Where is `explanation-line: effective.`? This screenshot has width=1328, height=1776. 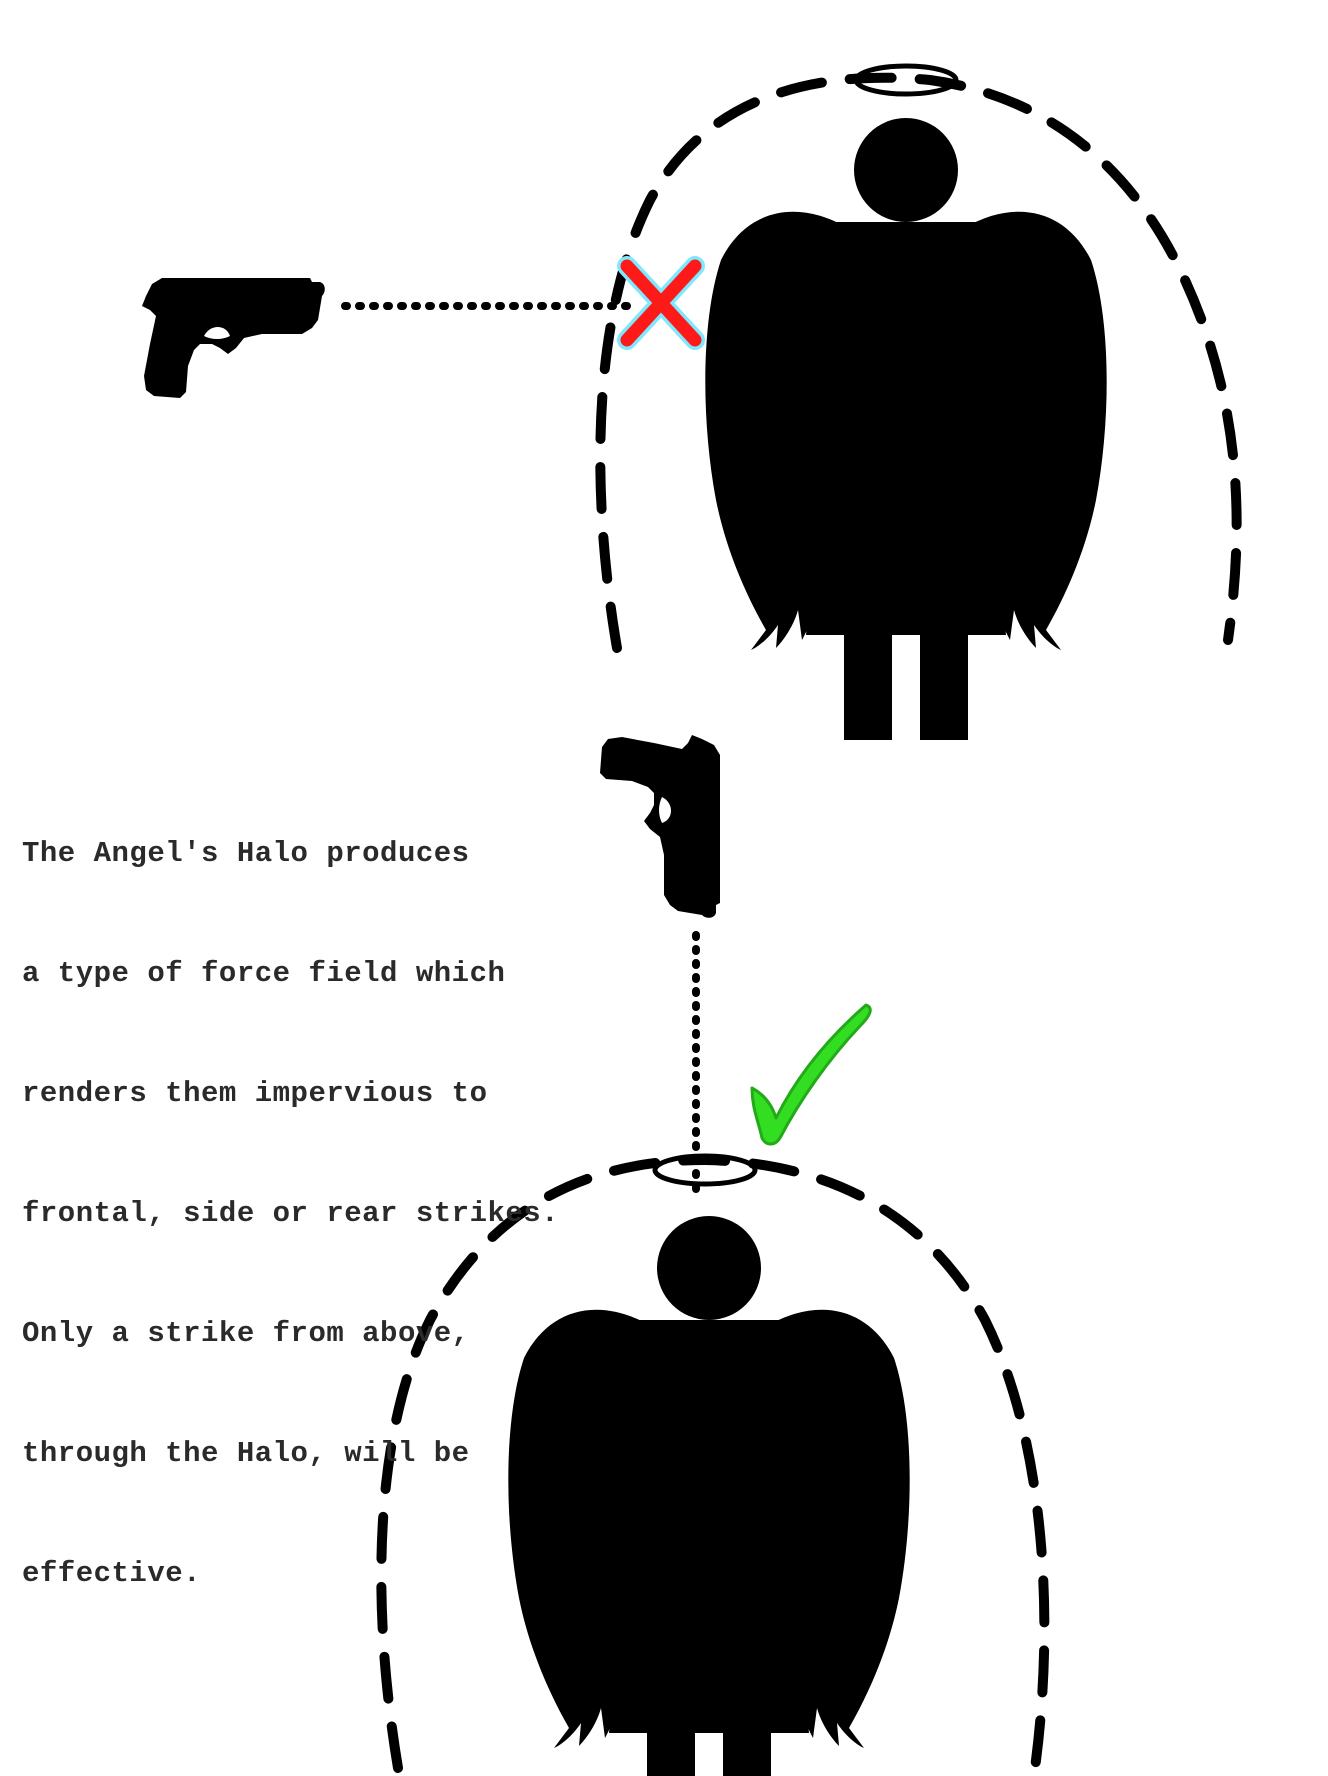
explanation-line: effective. is located at coordinates (112, 1573).